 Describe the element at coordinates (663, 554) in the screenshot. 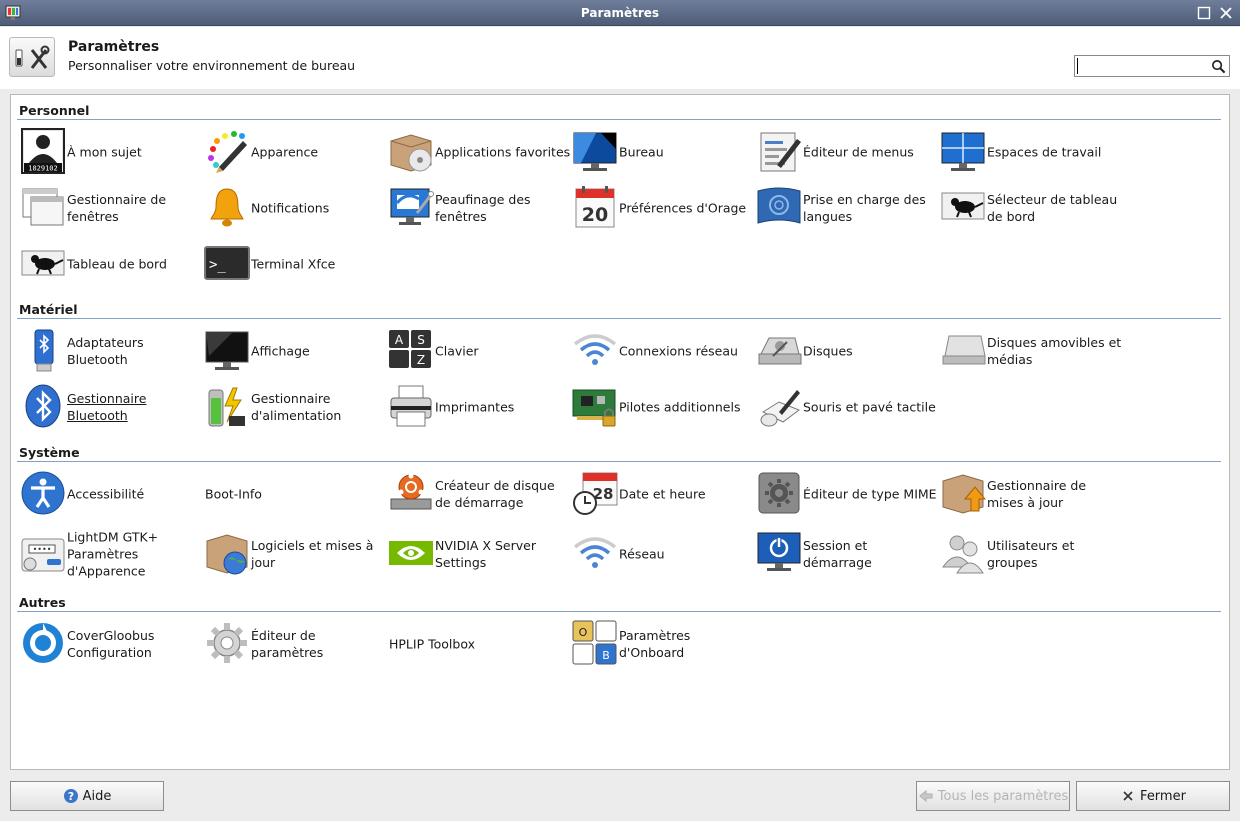

I see `item-network: Réseau` at that location.